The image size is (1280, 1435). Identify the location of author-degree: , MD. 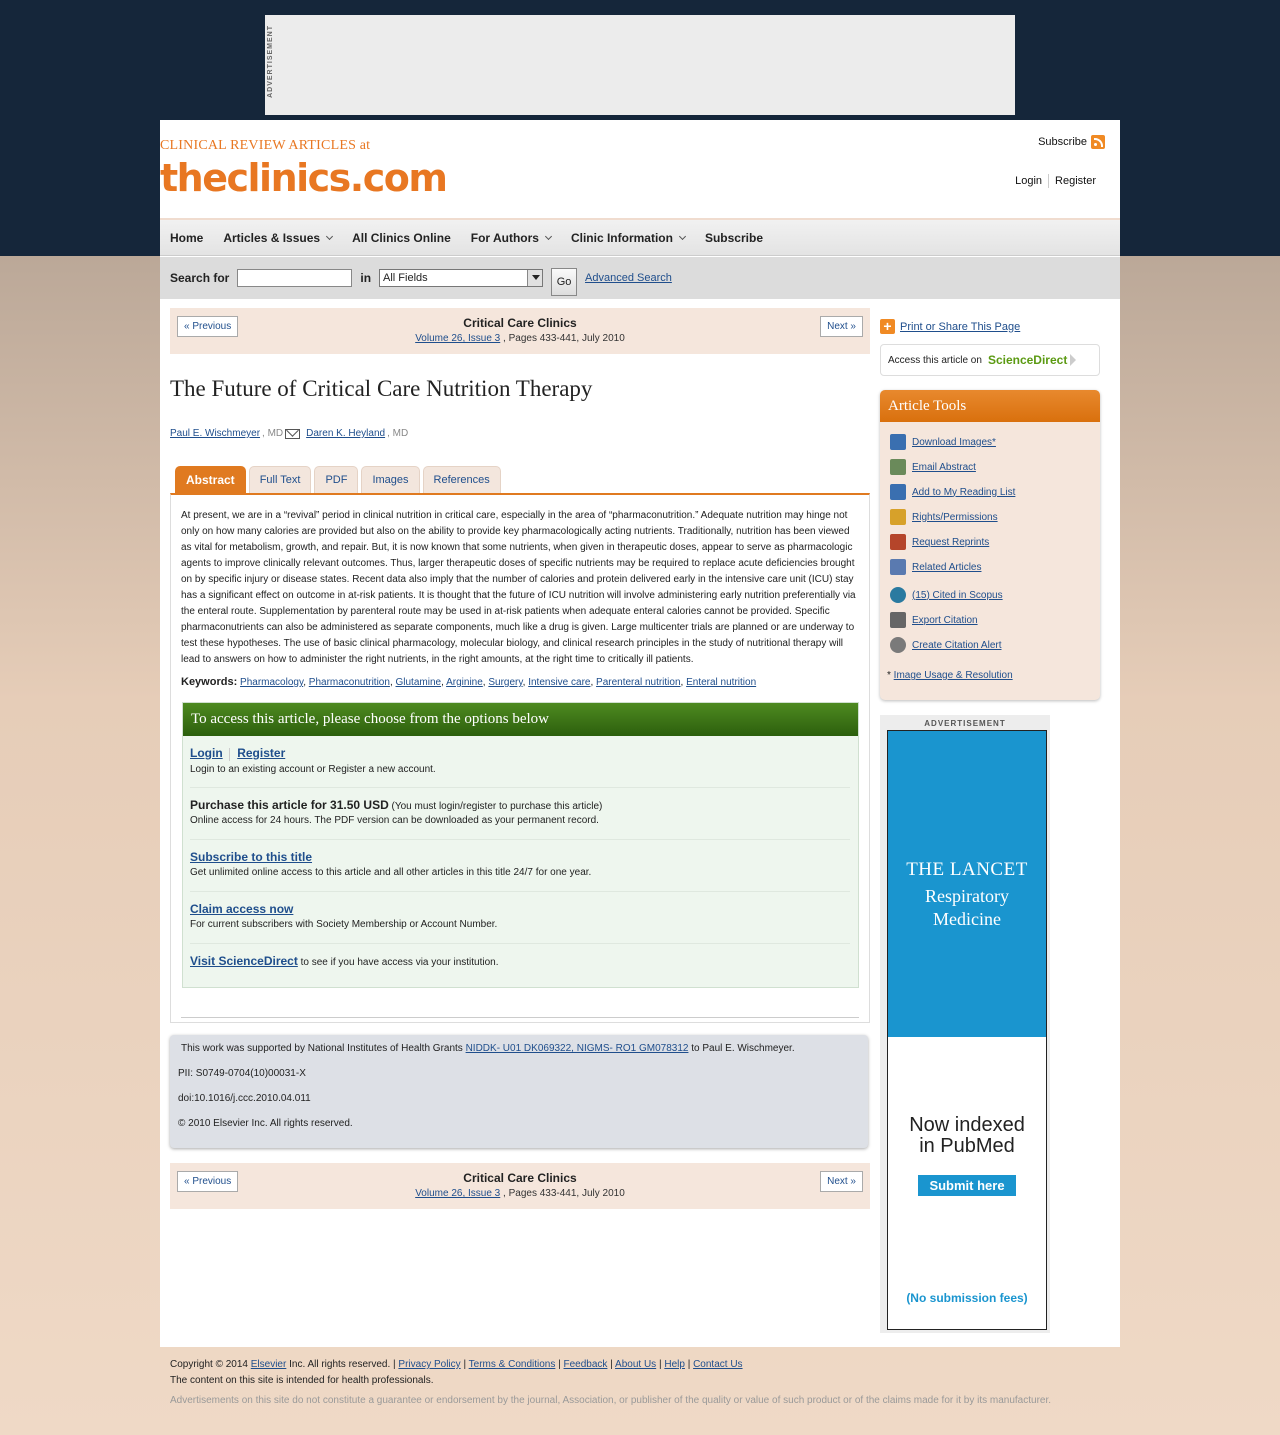
(273, 433).